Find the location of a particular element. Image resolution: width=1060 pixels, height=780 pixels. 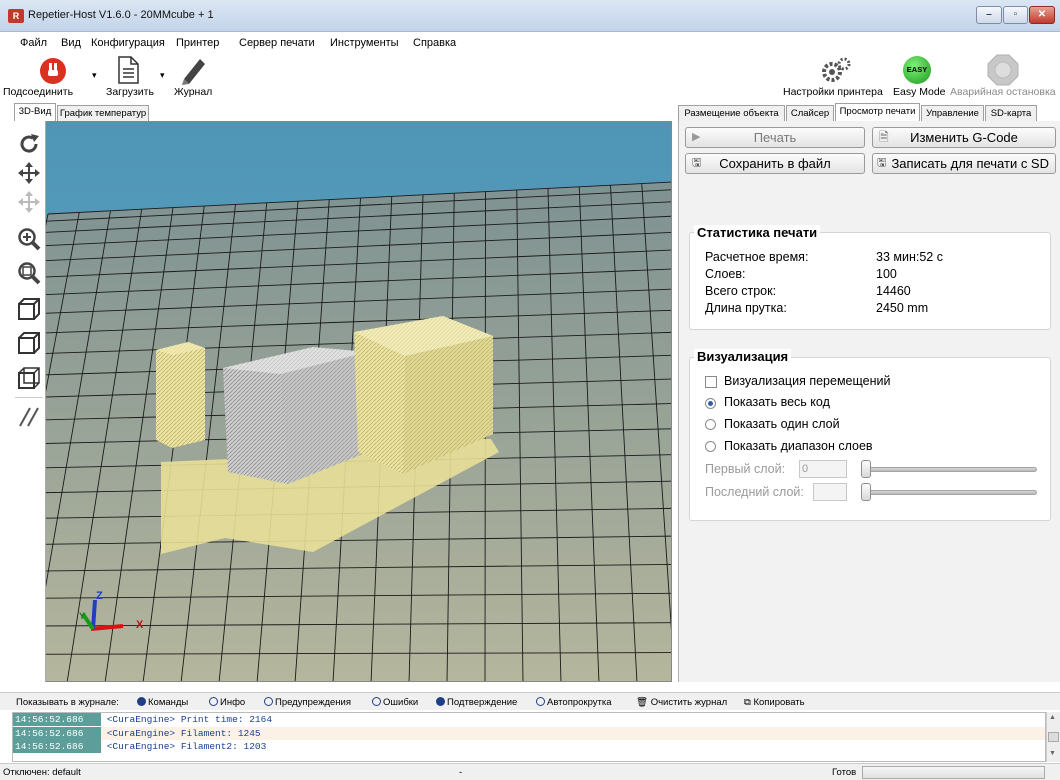

print-button: ▶ Печать is located at coordinates (775, 137).